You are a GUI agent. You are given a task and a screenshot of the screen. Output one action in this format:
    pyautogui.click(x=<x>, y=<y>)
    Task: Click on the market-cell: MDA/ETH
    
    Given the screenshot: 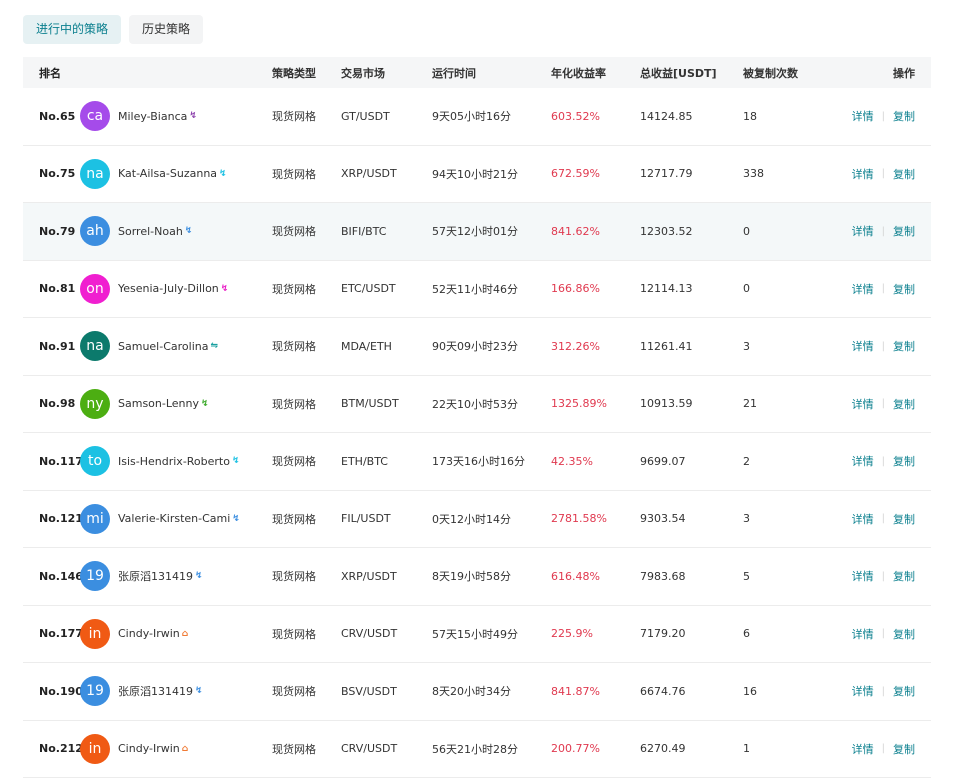 What is the action you would take?
    pyautogui.click(x=366, y=346)
    